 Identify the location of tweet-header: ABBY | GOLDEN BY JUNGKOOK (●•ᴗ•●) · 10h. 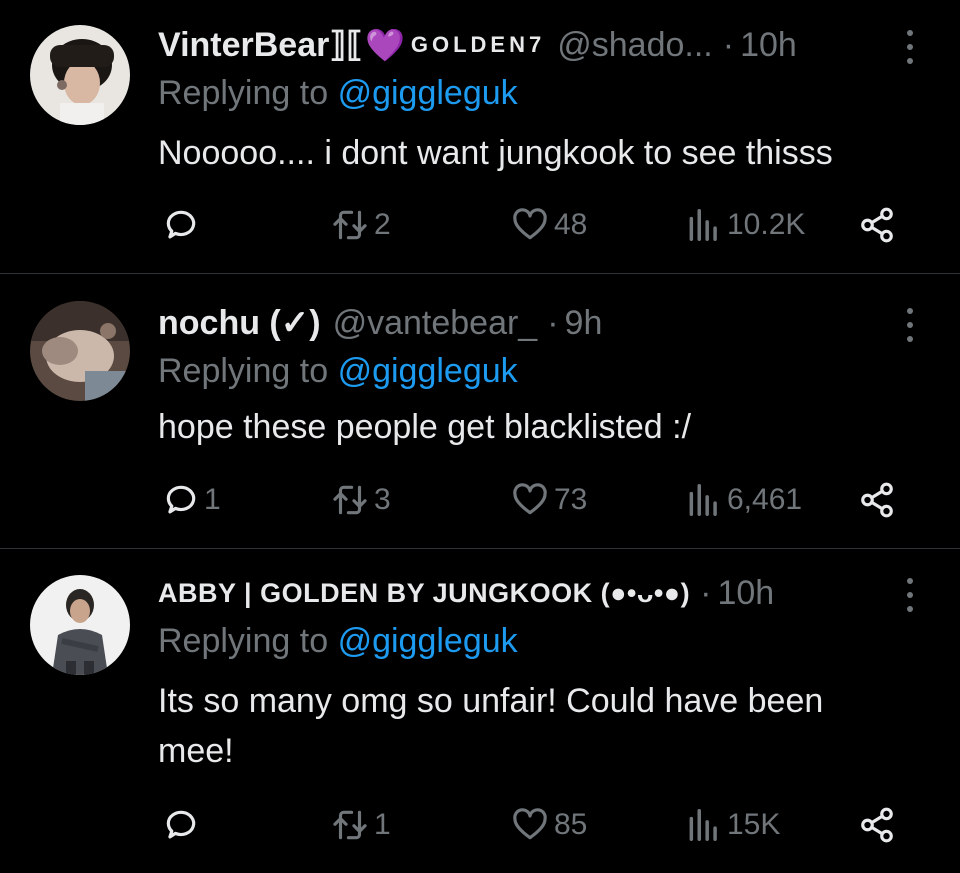
(514, 593).